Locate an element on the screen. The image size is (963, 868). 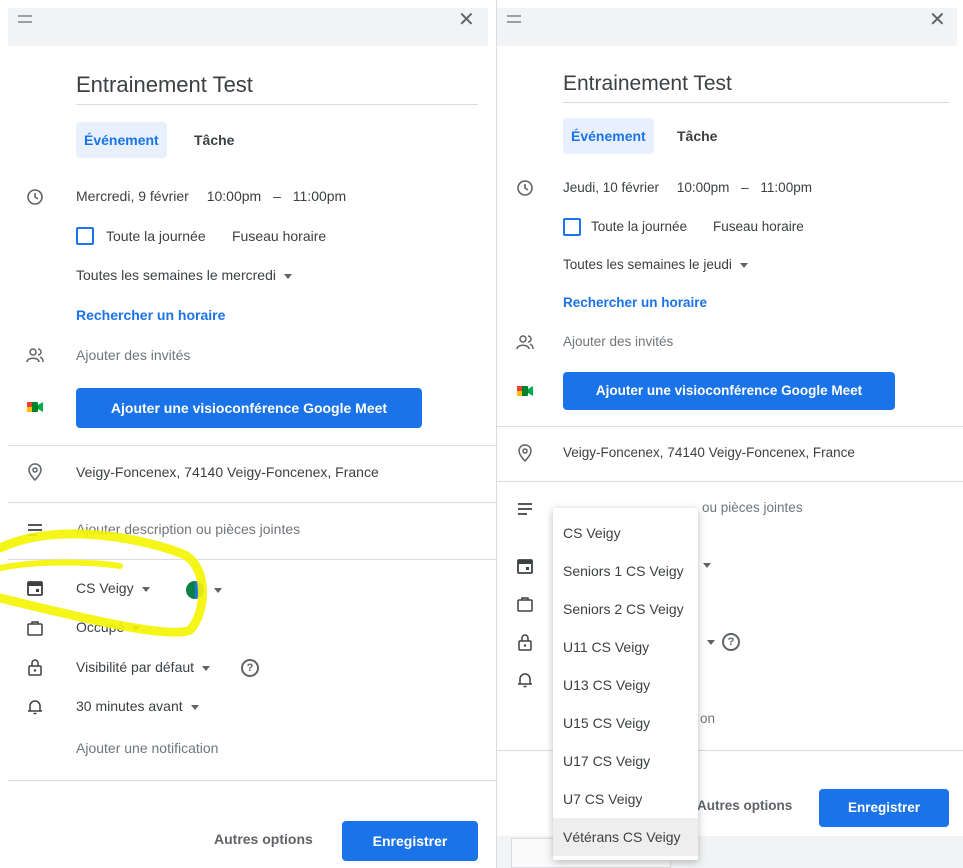
recurrence-dropdown: Toutes les semaines le mercredi is located at coordinates (184, 275).